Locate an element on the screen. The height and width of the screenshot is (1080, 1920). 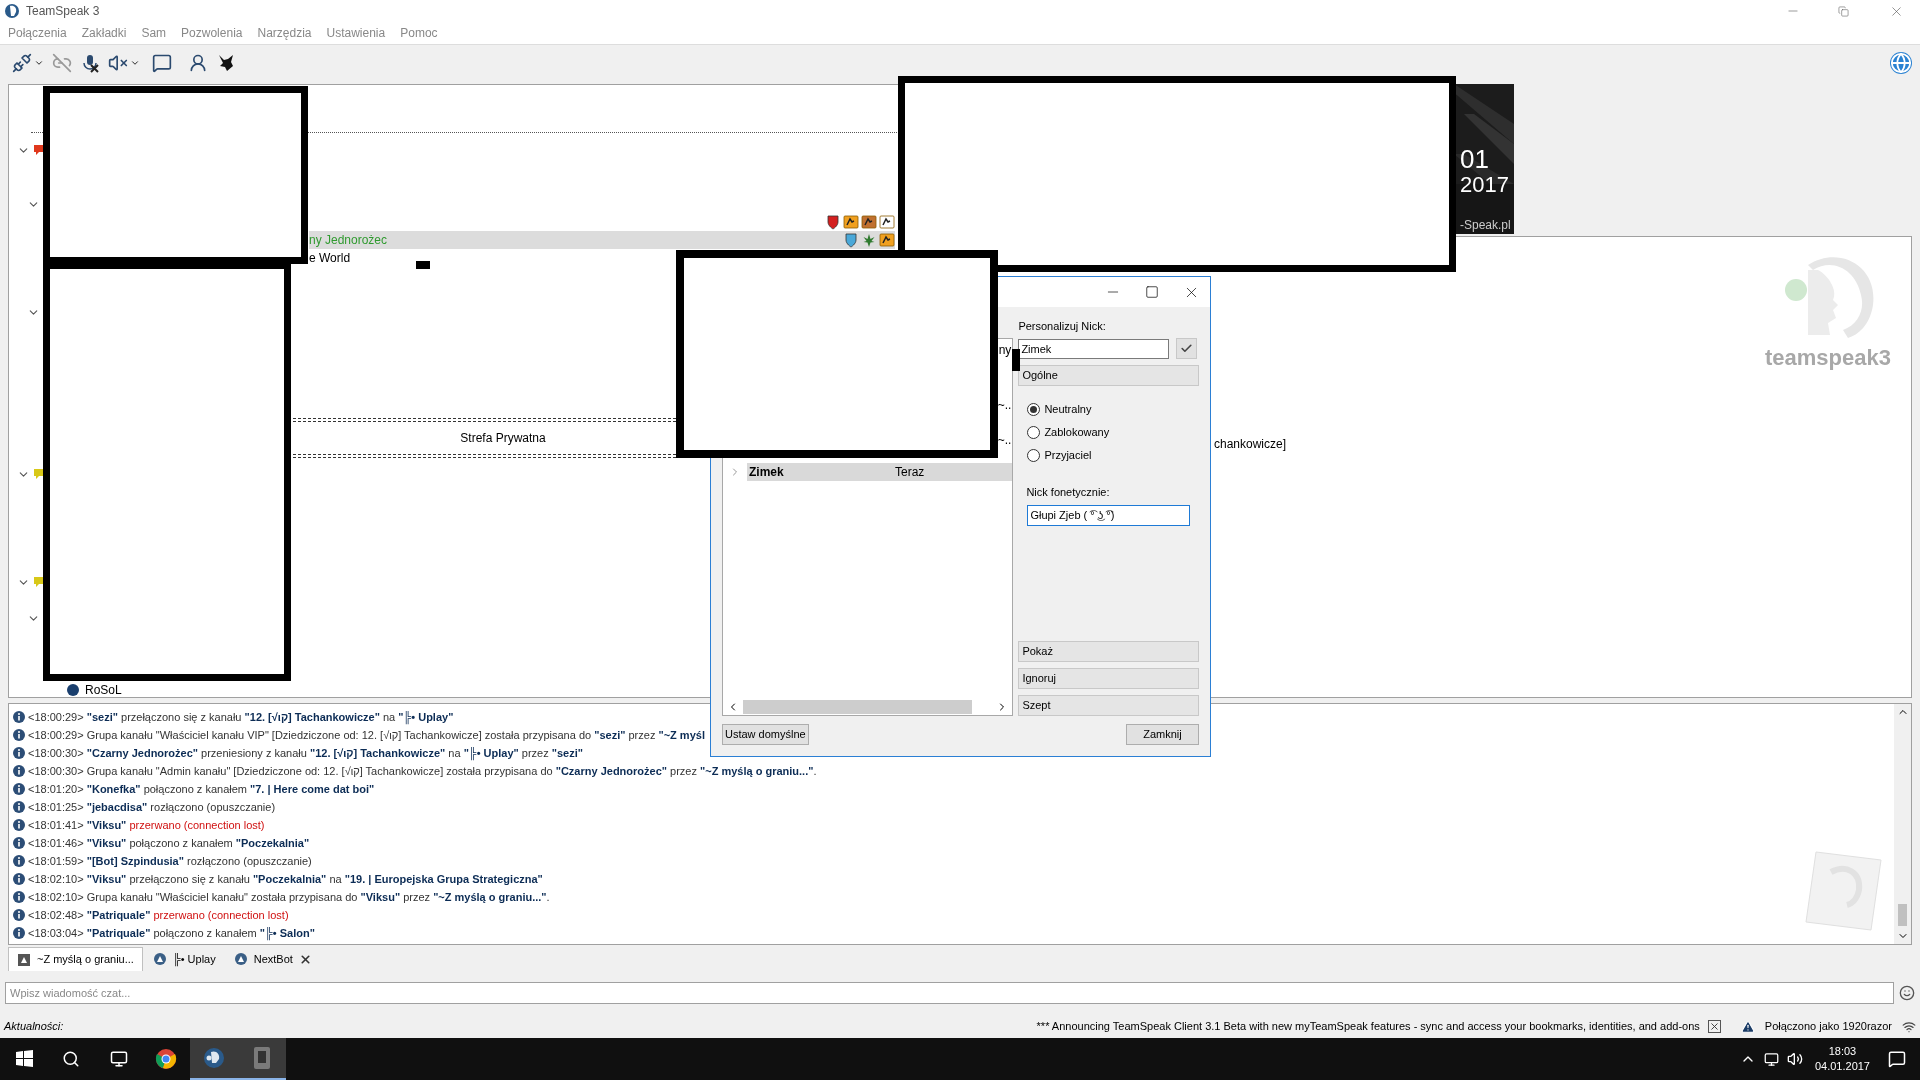
contact-time: Teraz is located at coordinates (910, 472).